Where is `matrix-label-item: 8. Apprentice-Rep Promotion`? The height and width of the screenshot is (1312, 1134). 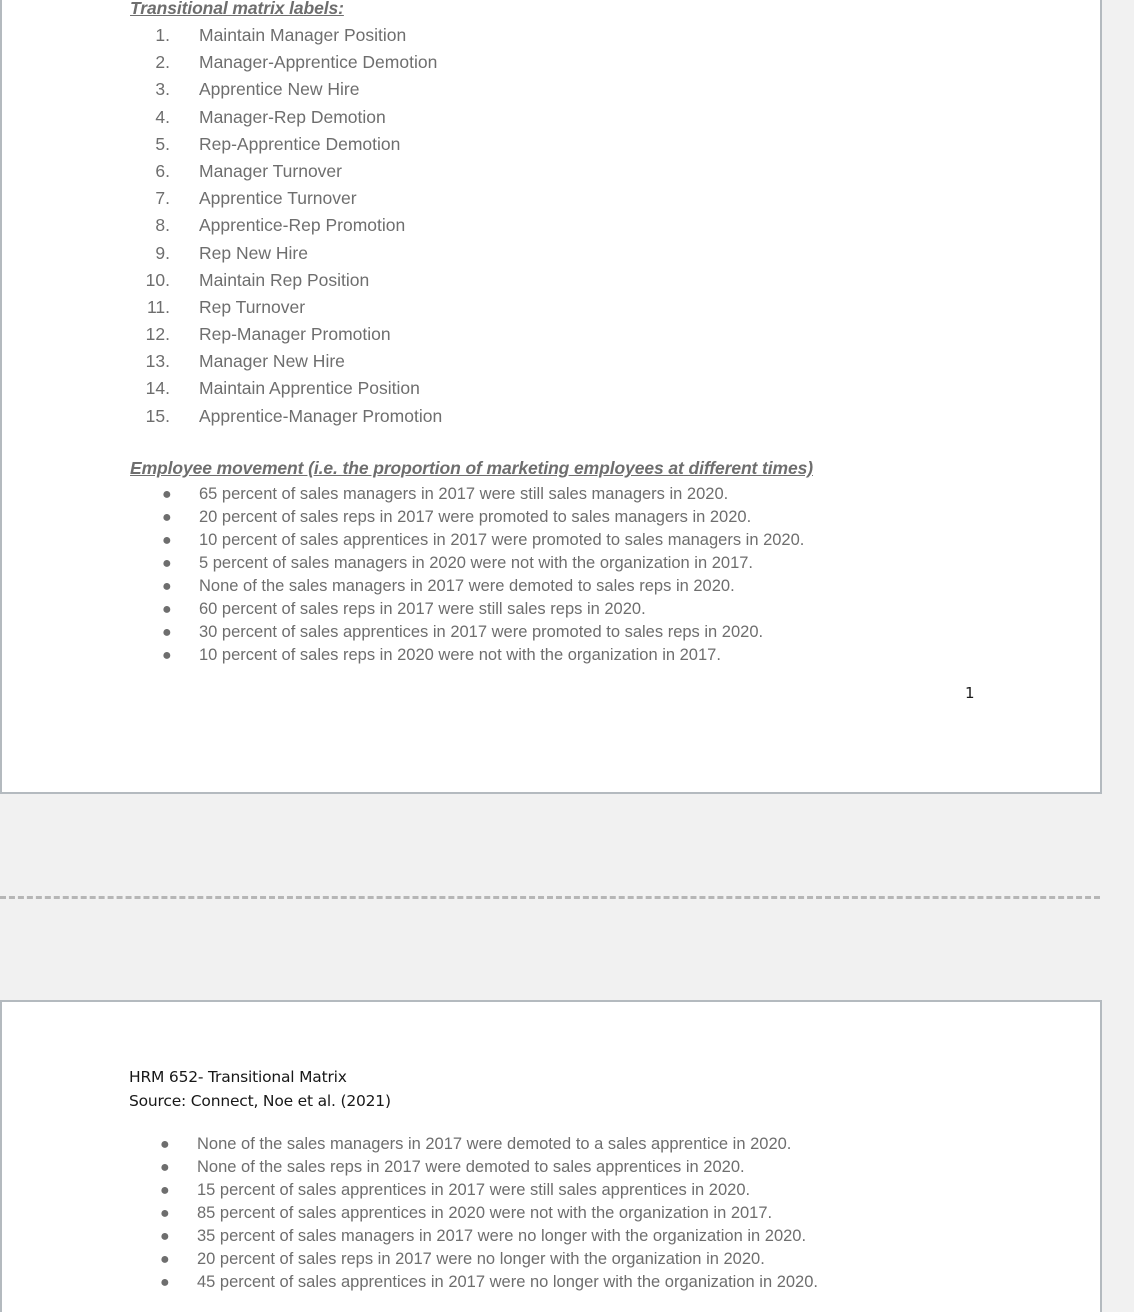 matrix-label-item: 8. Apprentice-Rep Promotion is located at coordinates (286, 225).